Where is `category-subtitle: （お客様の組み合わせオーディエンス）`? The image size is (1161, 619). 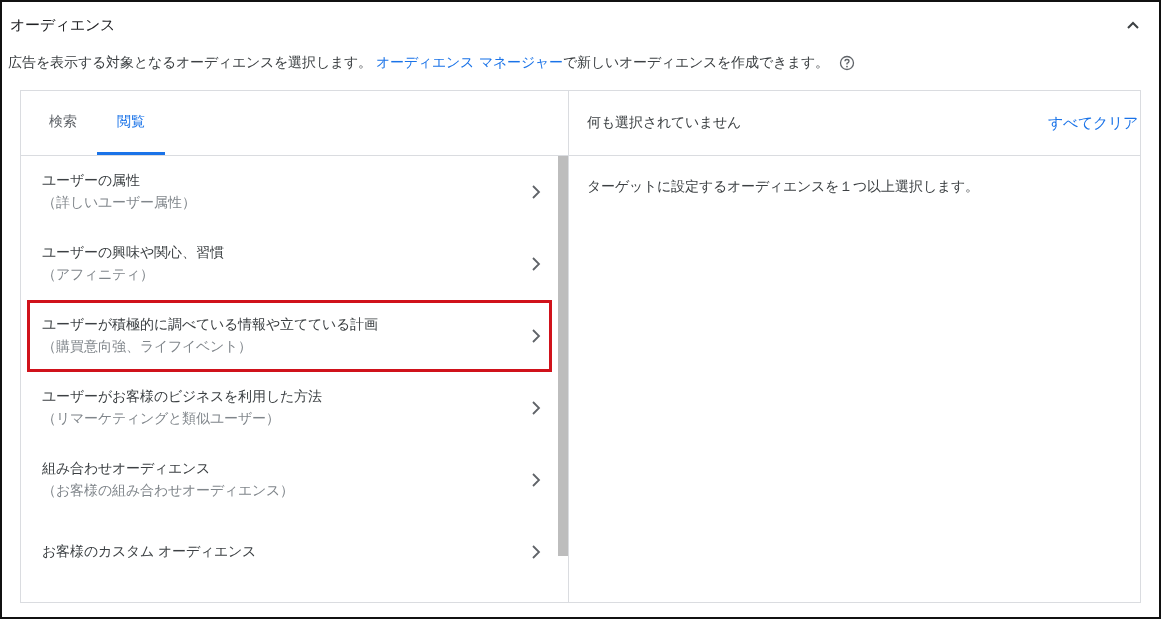
category-subtitle: （お客様の組み合わせオーディエンス） is located at coordinates (168, 491).